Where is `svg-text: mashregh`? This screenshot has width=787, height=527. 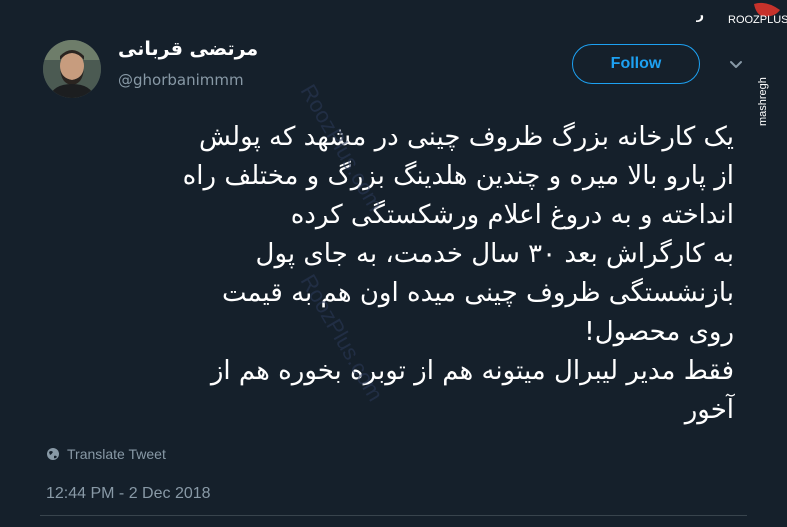
svg-text: mashregh is located at coordinates (763, 101).